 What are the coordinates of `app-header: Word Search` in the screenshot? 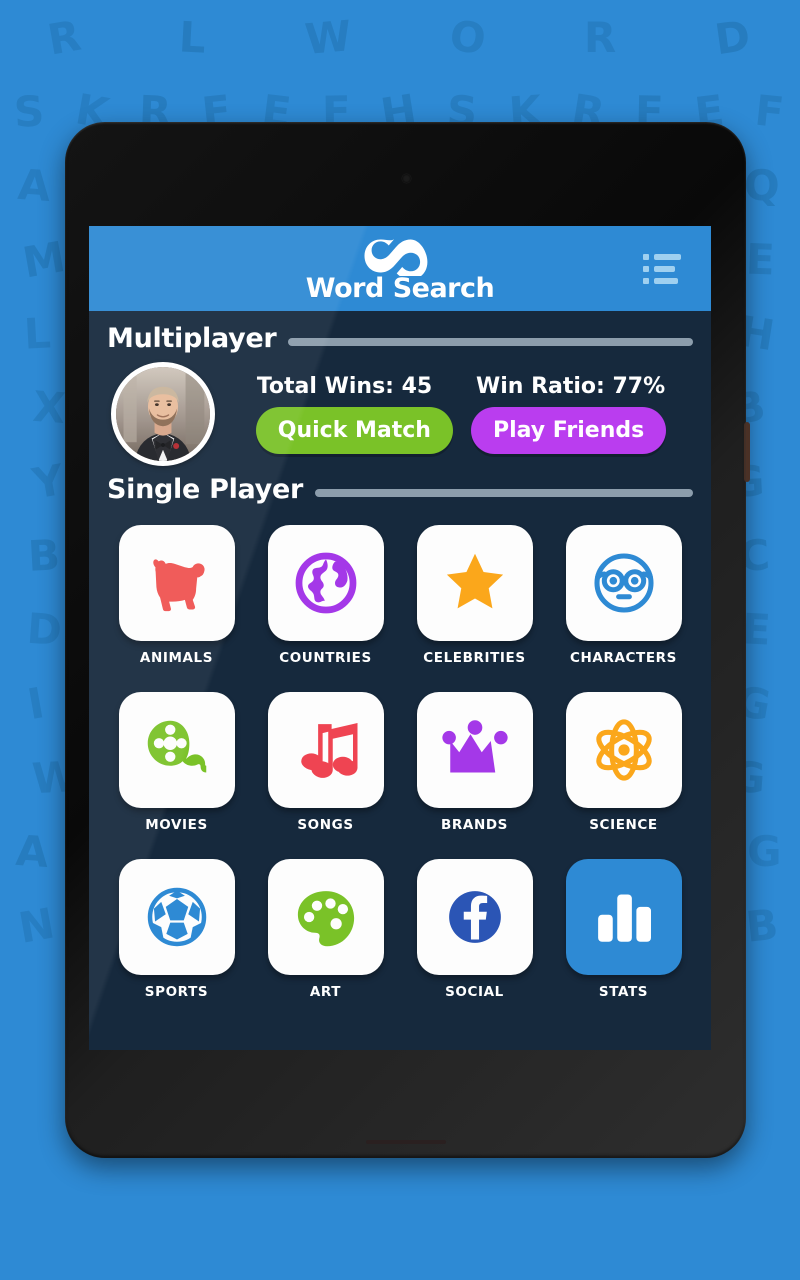 It's located at (400, 268).